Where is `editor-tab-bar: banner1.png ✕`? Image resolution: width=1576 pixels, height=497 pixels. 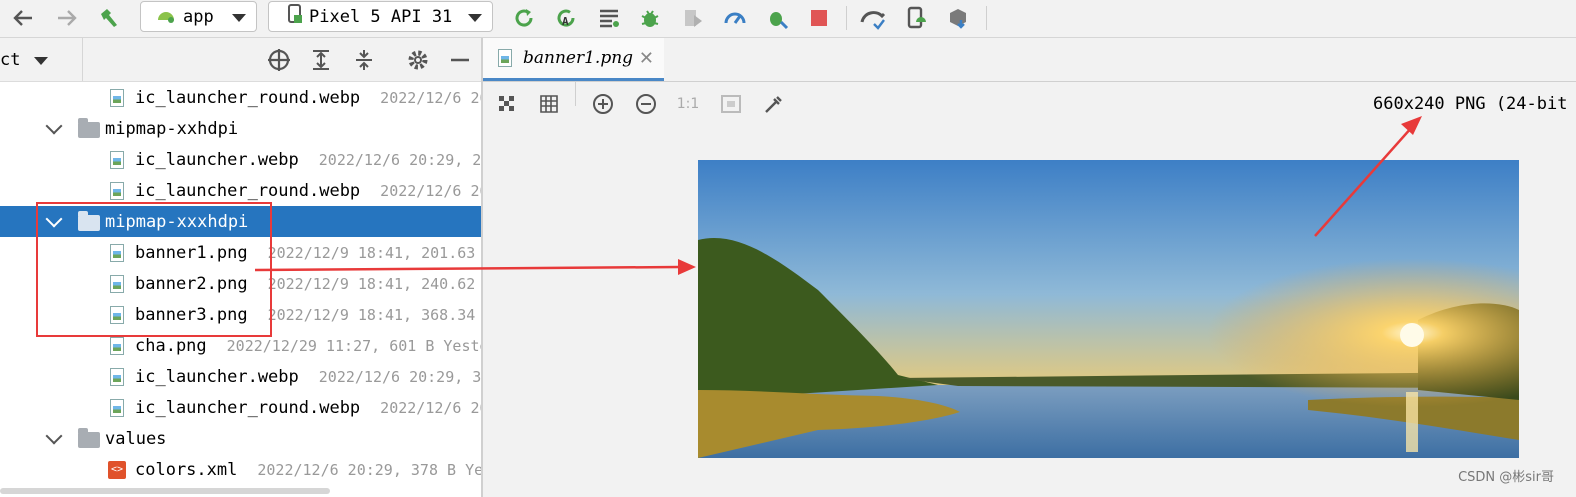
editor-tab-bar: banner1.png ✕ is located at coordinates (1029, 60).